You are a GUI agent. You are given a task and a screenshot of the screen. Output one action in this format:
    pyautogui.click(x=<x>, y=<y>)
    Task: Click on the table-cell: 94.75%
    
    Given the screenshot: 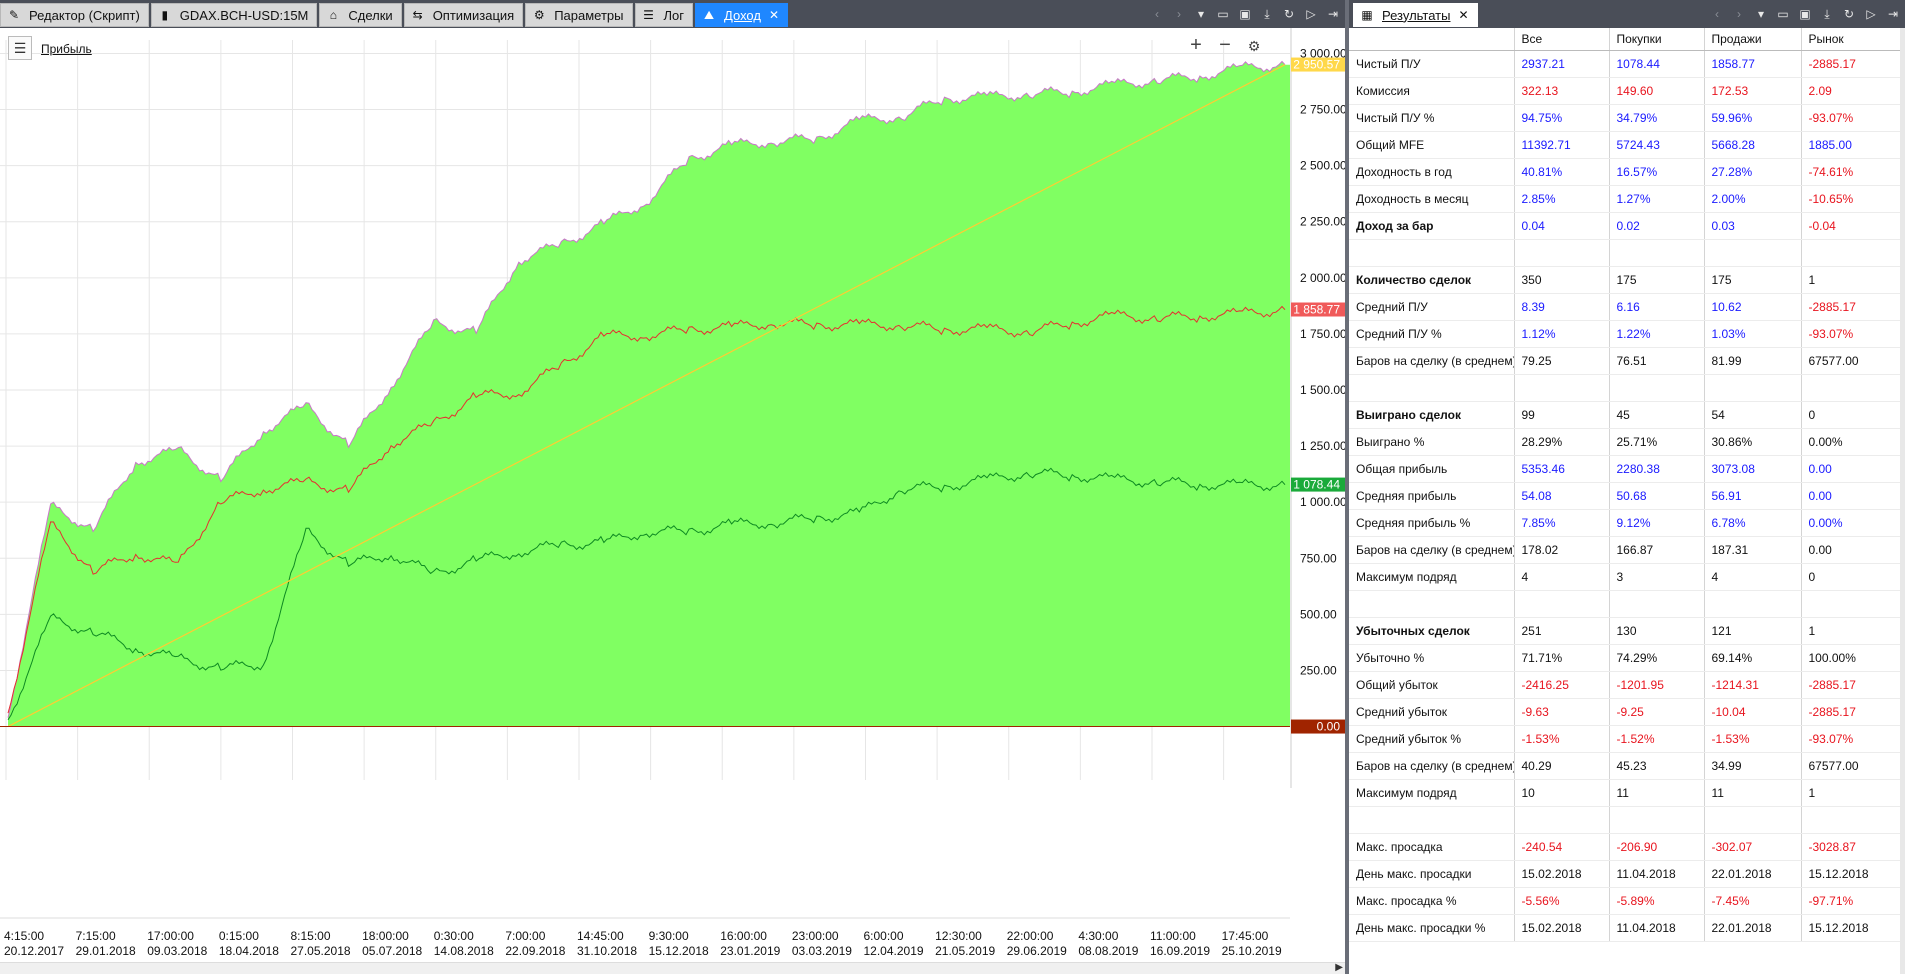 What is the action you would take?
    pyautogui.click(x=1562, y=118)
    